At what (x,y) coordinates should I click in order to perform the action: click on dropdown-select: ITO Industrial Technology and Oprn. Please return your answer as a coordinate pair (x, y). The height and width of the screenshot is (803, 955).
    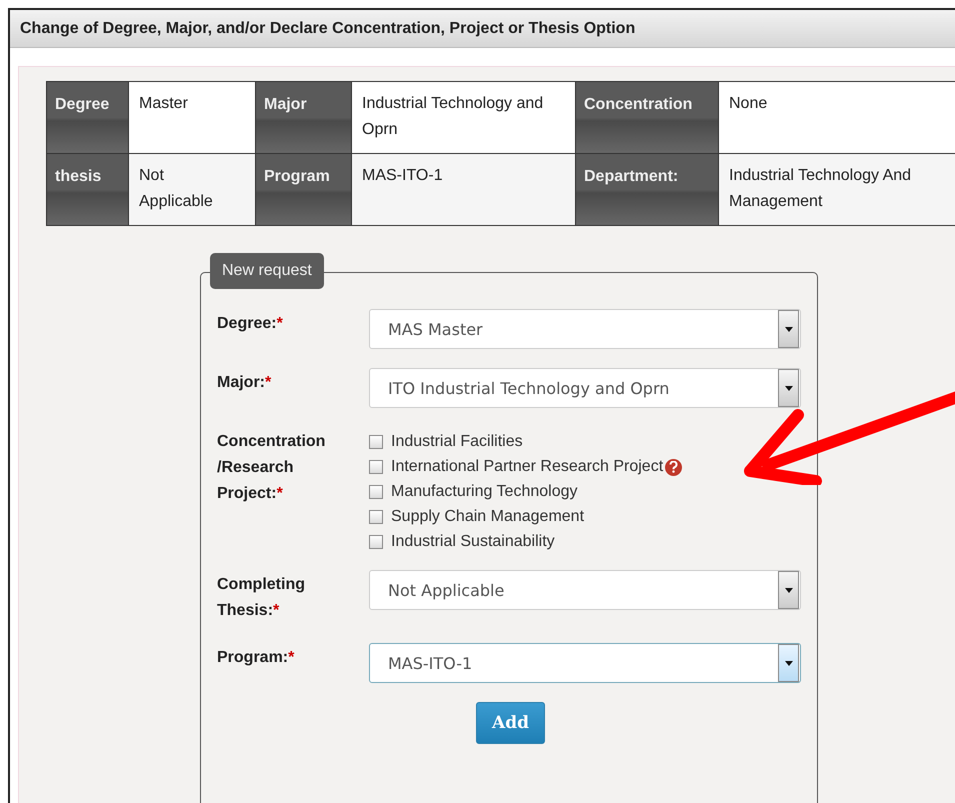
    Looking at the image, I should click on (585, 388).